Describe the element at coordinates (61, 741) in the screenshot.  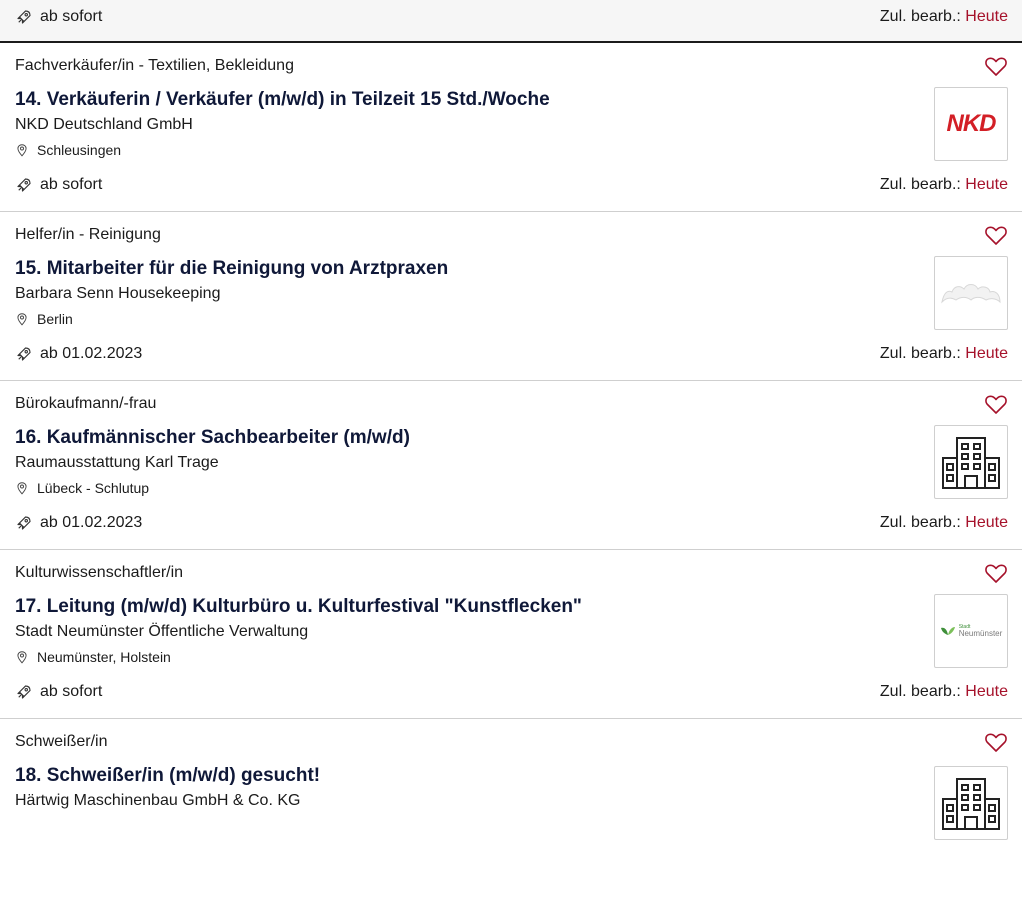
I see `job-category: Schweißer/in` at that location.